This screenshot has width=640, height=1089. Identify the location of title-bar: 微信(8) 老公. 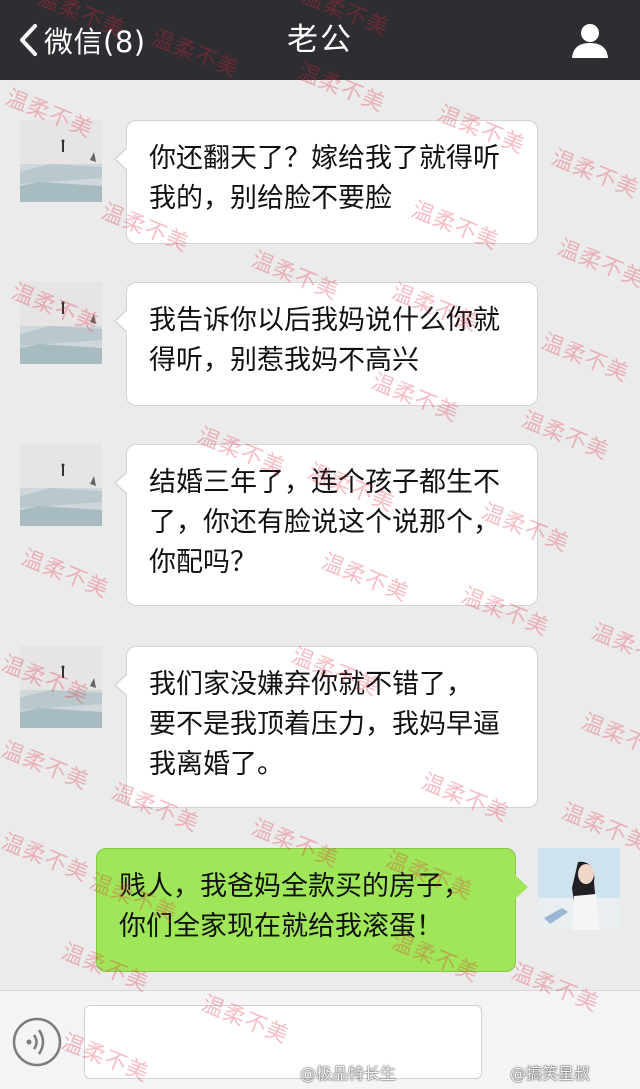
(320, 40).